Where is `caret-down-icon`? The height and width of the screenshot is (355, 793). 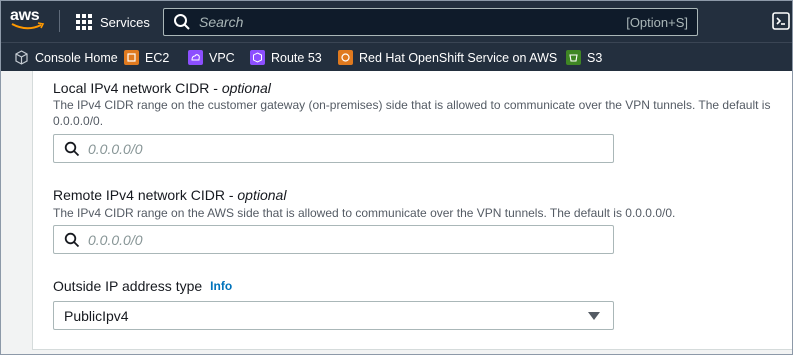 caret-down-icon is located at coordinates (594, 315).